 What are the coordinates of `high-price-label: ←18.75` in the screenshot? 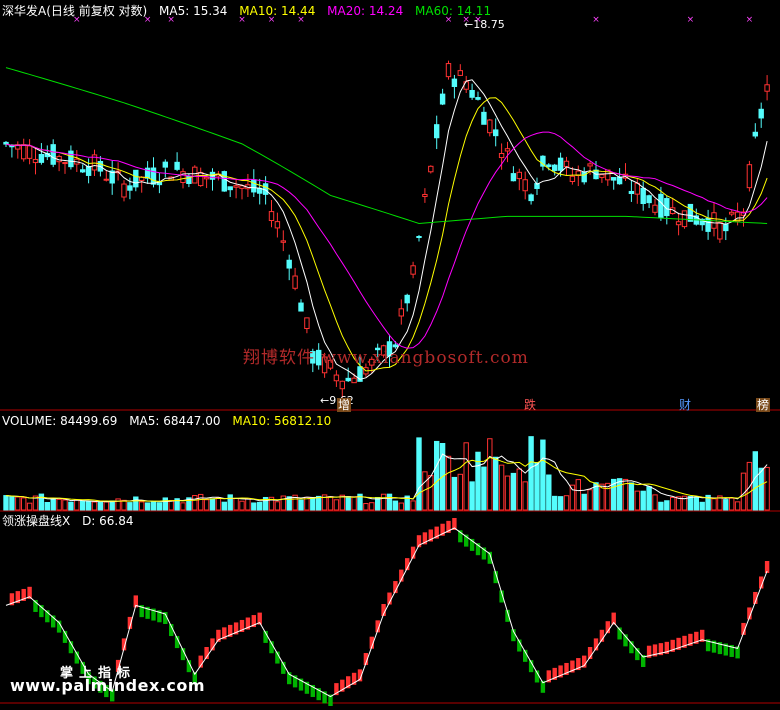 It's located at (484, 24).